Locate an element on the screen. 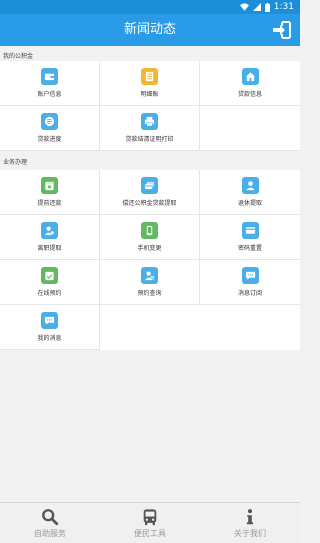 The height and width of the screenshot is (543, 320). person-badge-icon is located at coordinates (49, 230).